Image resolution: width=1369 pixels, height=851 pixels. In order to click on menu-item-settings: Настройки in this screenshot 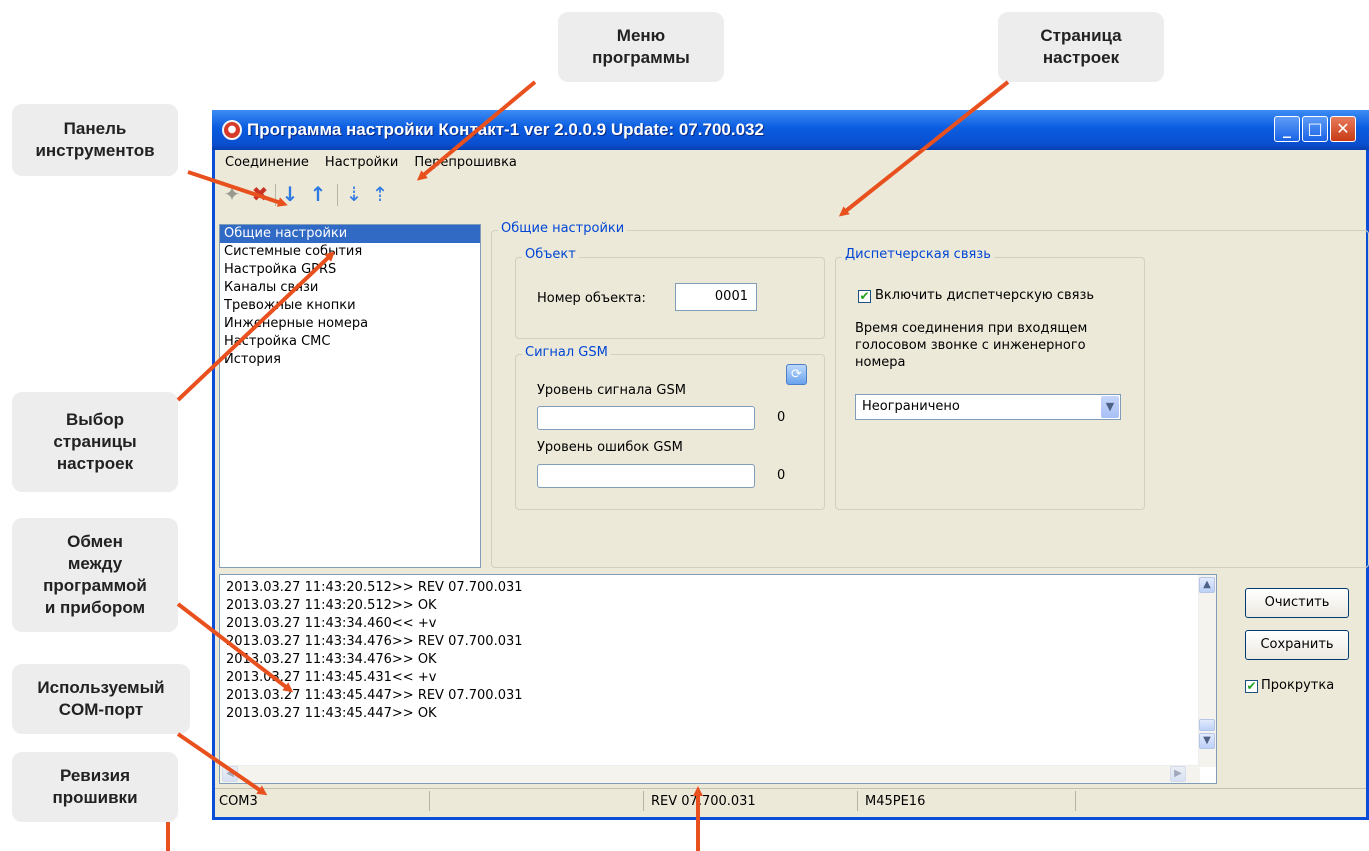, I will do `click(359, 161)`.